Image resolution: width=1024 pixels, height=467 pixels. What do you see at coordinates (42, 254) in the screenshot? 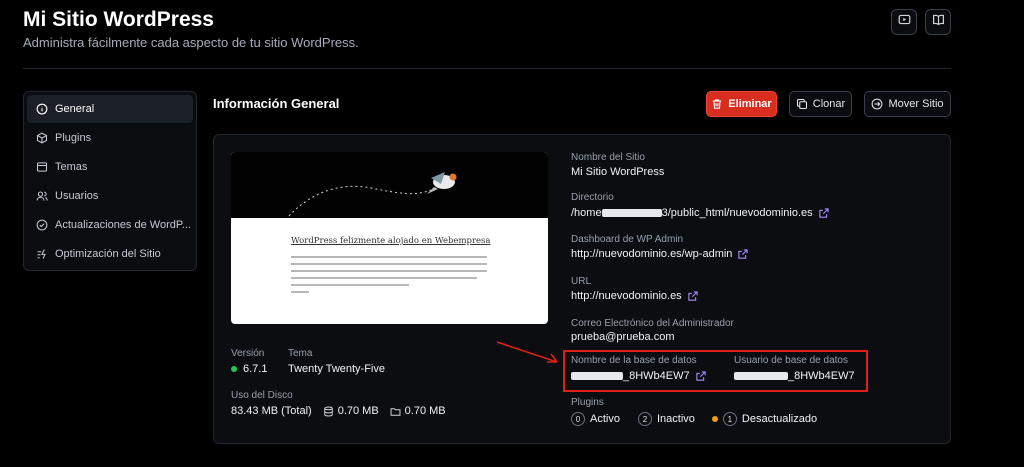
I see `bolt-icon` at bounding box center [42, 254].